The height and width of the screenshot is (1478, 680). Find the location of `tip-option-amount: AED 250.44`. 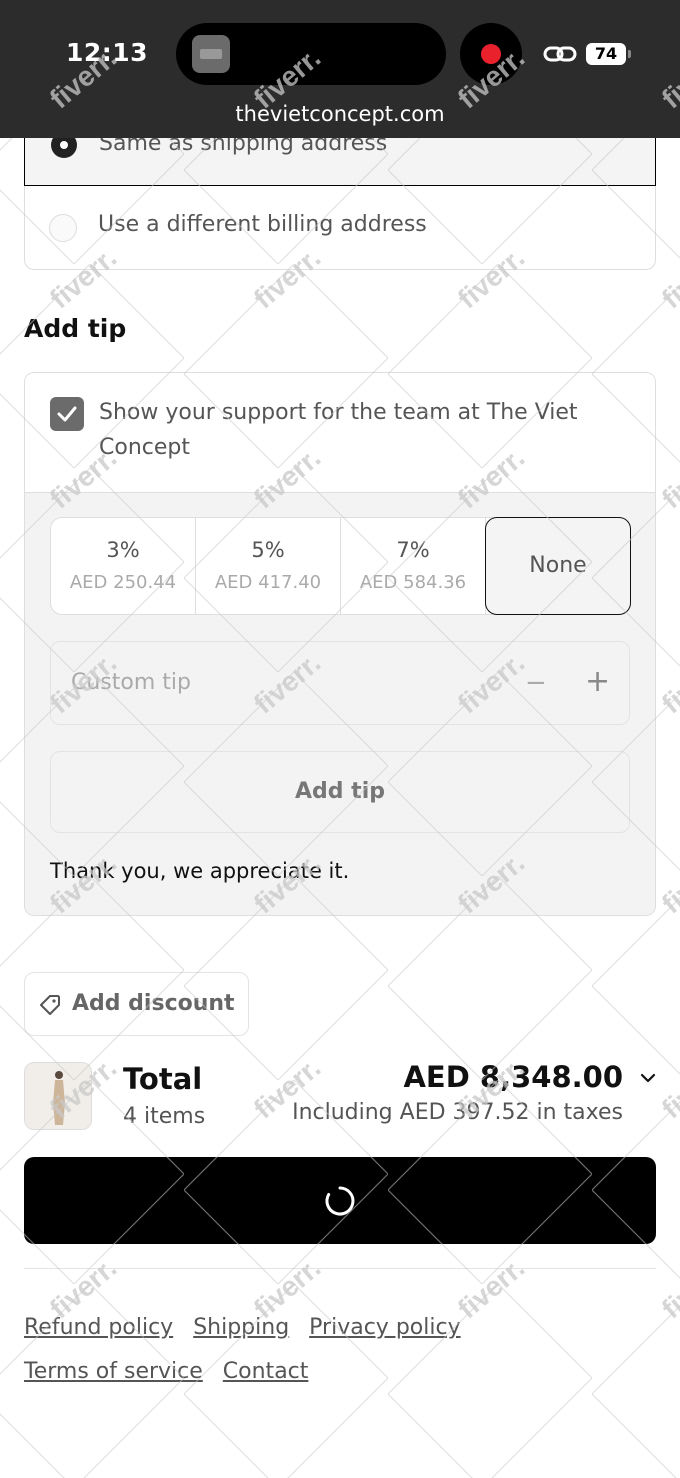

tip-option-amount: AED 250.44 is located at coordinates (123, 582).